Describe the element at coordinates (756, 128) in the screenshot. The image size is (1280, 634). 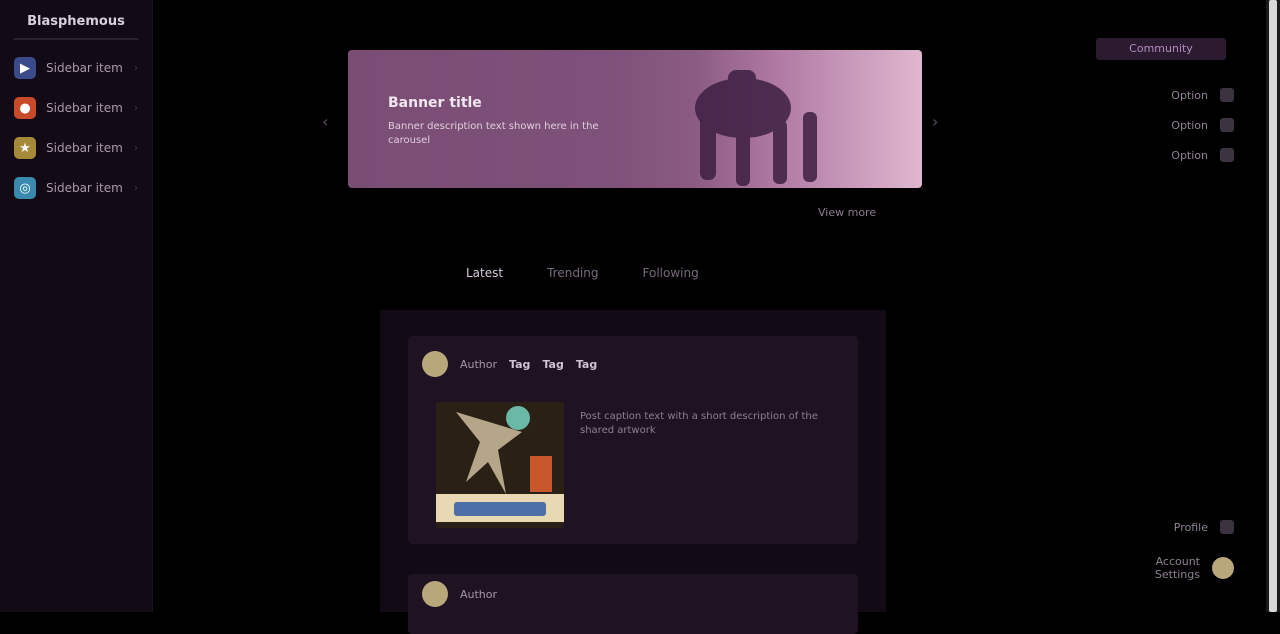
I see `banner-artwork` at that location.